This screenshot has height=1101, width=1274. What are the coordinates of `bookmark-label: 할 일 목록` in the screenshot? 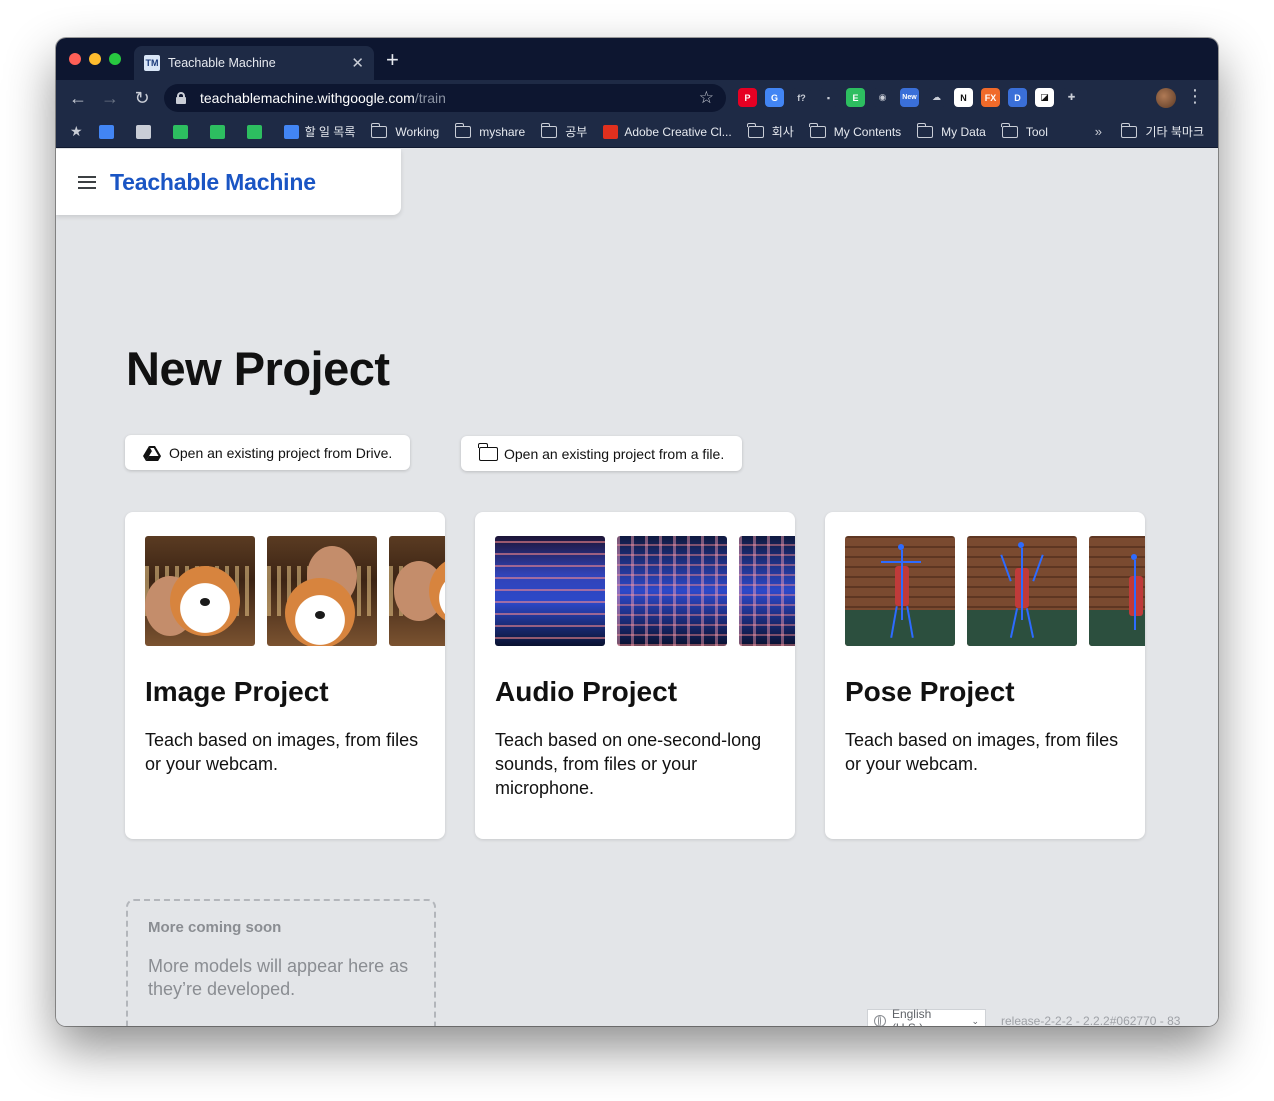 It's located at (330, 132).